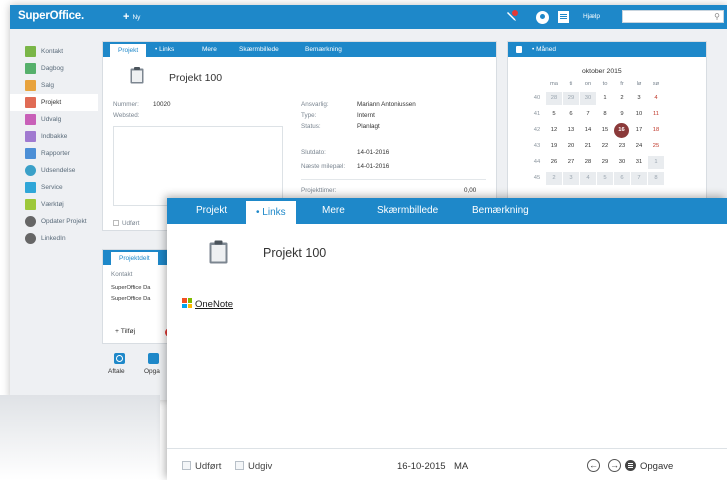  What do you see at coordinates (386, 104) in the screenshot?
I see `responsible-value: Mariann Antoniussen` at bounding box center [386, 104].